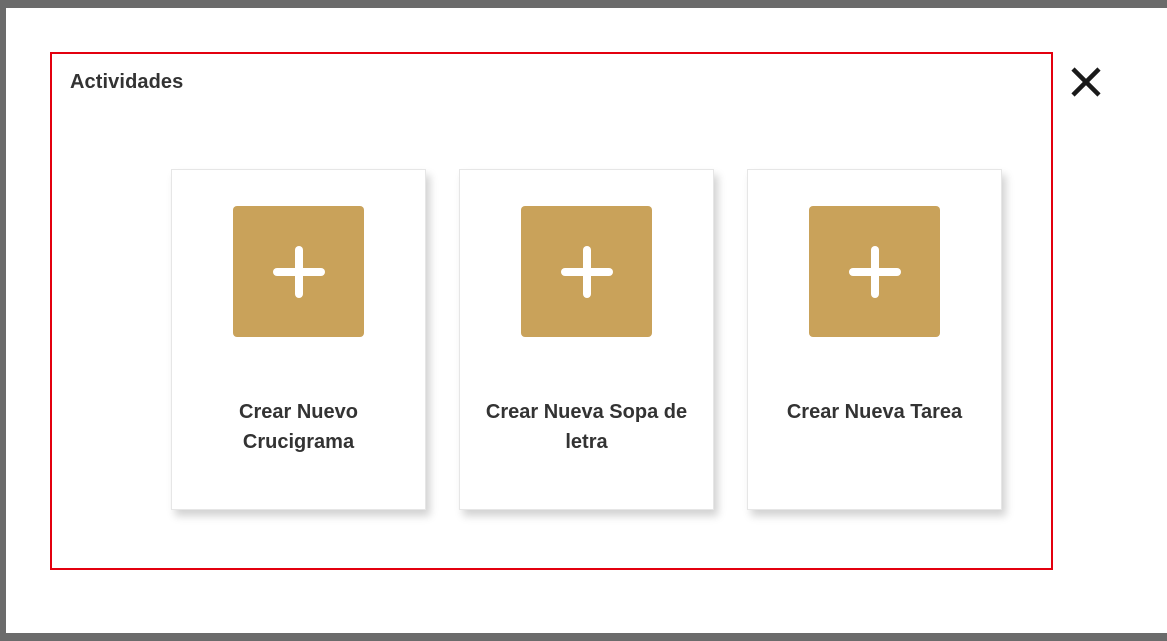 The image size is (1167, 641). What do you see at coordinates (874, 339) in the screenshot?
I see `create-task-card: Crear Nueva Tarea` at bounding box center [874, 339].